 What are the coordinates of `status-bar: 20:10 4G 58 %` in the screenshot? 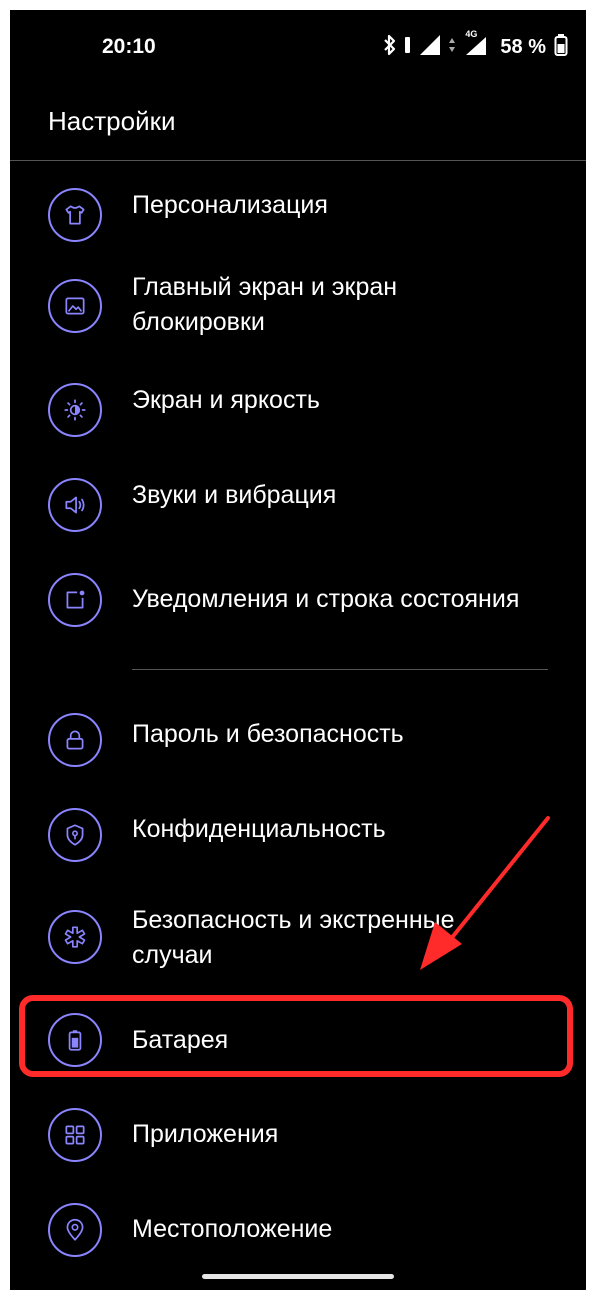 It's located at (298, 48).